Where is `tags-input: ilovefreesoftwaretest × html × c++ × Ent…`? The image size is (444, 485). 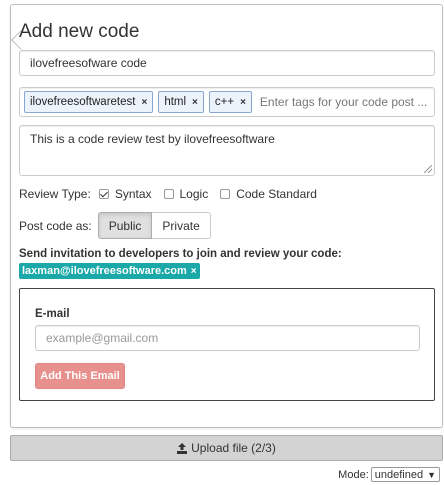 tags-input: ilovefreesoftwaretest × html × c++ × Ent… is located at coordinates (227, 102).